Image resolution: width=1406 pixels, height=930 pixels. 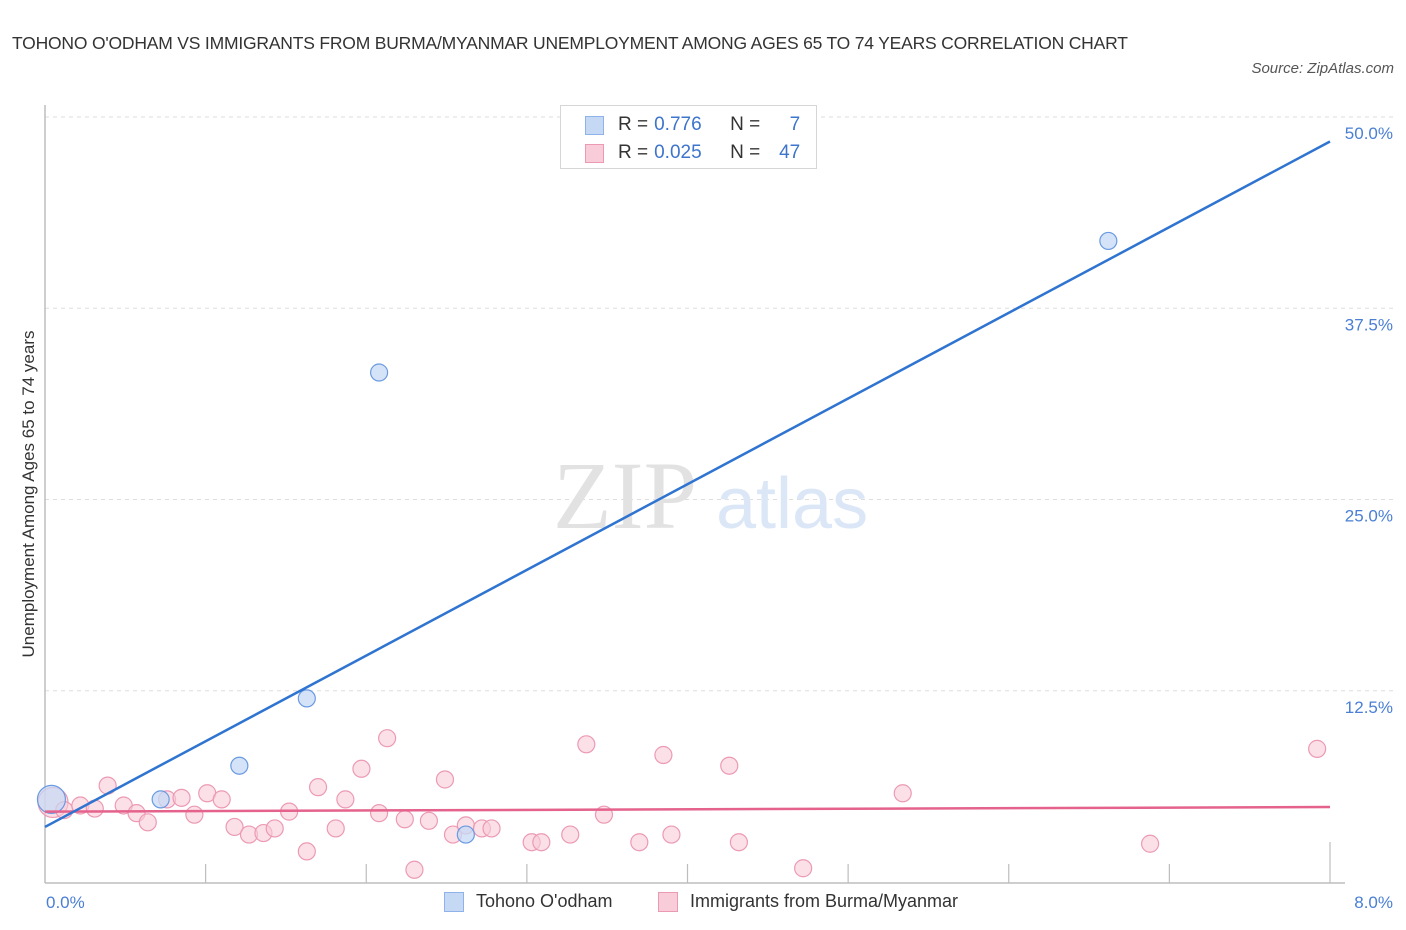 I want to click on legend-item-burma: Immigrants from Burma/Myanmar, so click(x=808, y=901).